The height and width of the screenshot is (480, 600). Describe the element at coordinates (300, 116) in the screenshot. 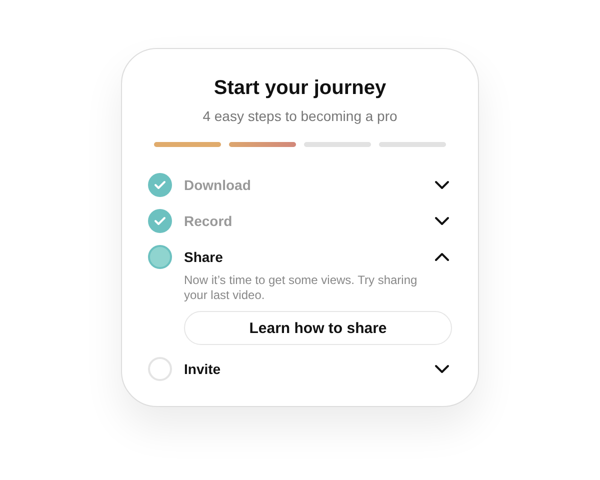

I see `card-subtitle: 4 easy steps to becoming a pro` at that location.